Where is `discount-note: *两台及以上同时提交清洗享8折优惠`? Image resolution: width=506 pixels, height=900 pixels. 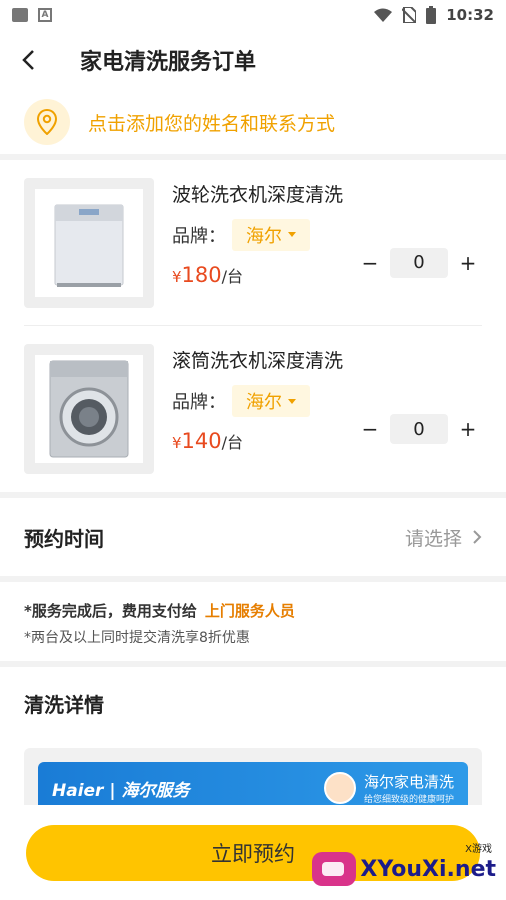 discount-note: *两台及以上同时提交清洗享8折优惠 is located at coordinates (137, 638).